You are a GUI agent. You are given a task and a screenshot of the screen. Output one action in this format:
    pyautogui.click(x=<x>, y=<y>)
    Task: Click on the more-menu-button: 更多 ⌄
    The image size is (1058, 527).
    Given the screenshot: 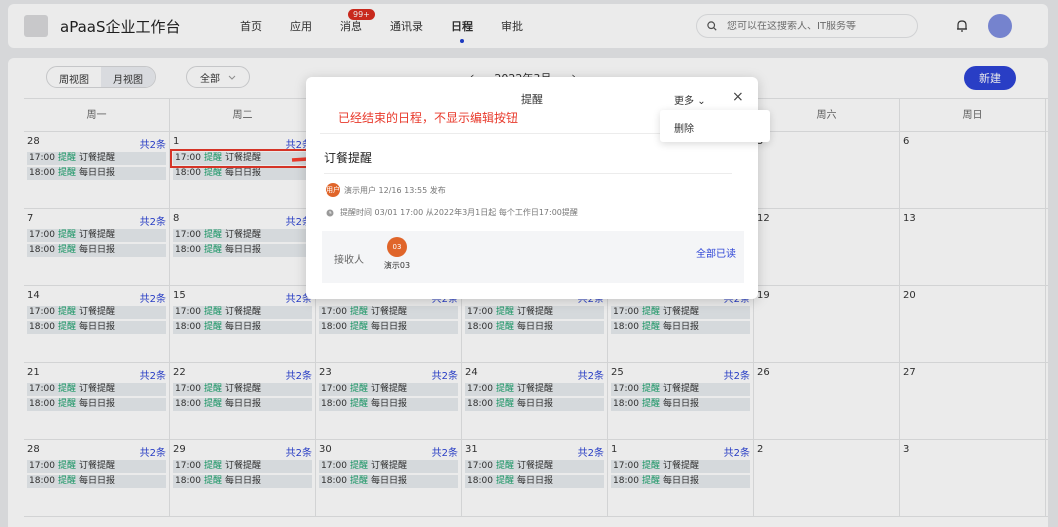 What is the action you would take?
    pyautogui.click(x=690, y=99)
    